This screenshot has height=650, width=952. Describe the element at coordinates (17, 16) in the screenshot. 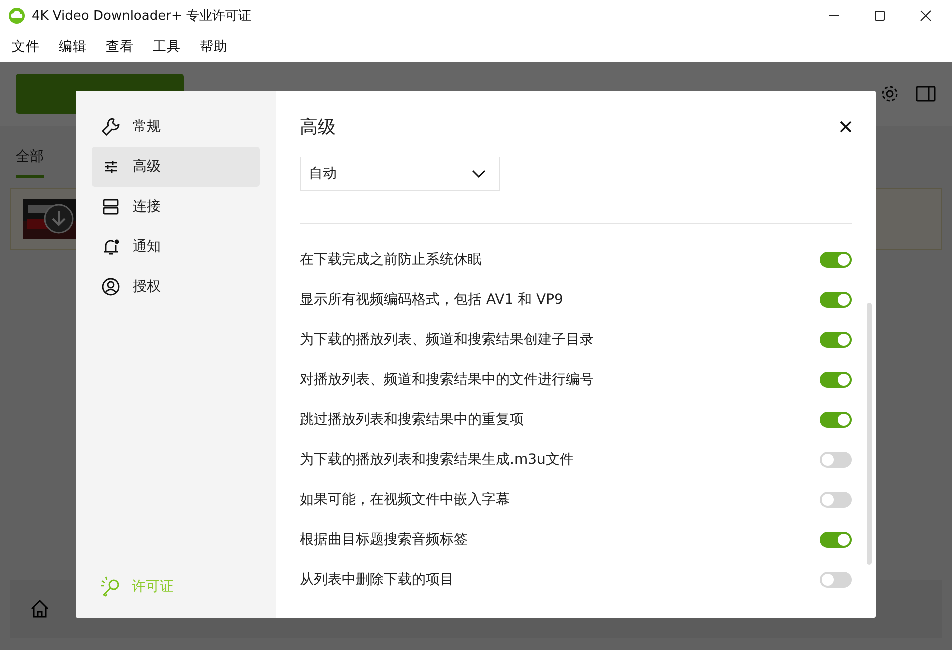

I see `app-logo-icon` at that location.